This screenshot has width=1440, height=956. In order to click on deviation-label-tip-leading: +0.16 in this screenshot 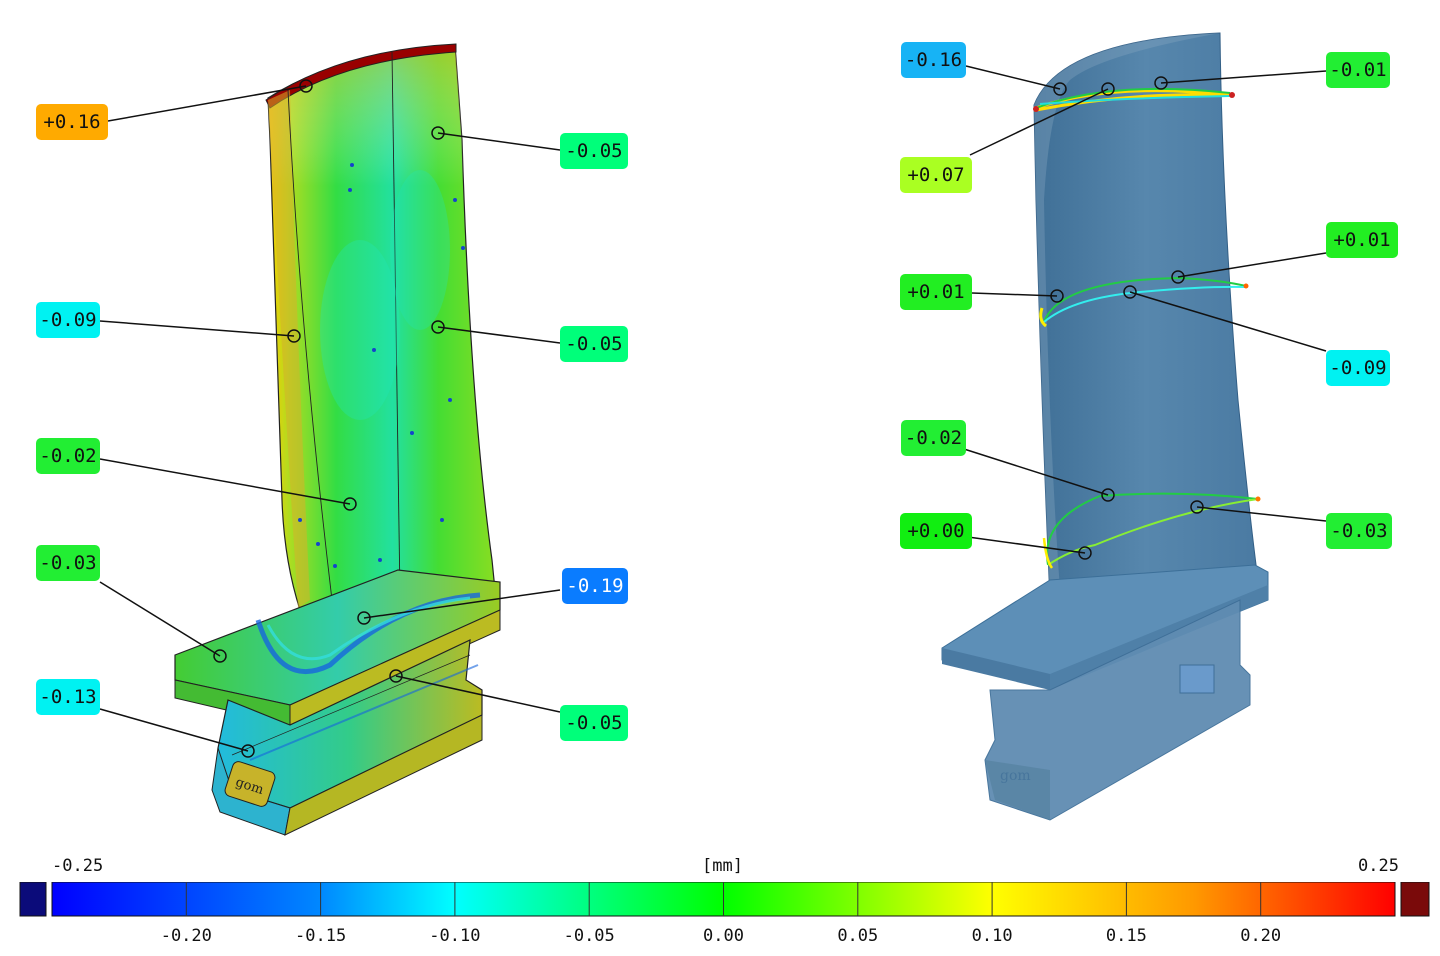, I will do `click(72, 122)`.